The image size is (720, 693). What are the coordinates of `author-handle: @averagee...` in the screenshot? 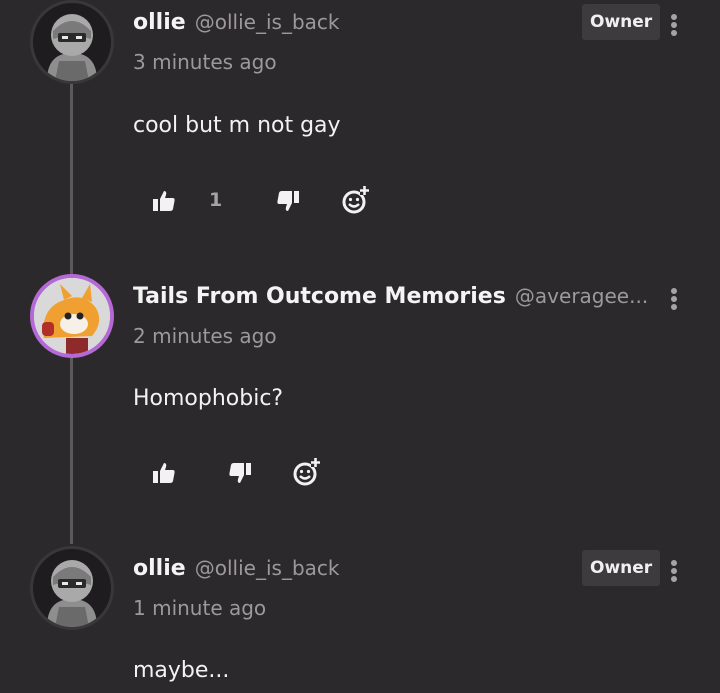 It's located at (581, 296).